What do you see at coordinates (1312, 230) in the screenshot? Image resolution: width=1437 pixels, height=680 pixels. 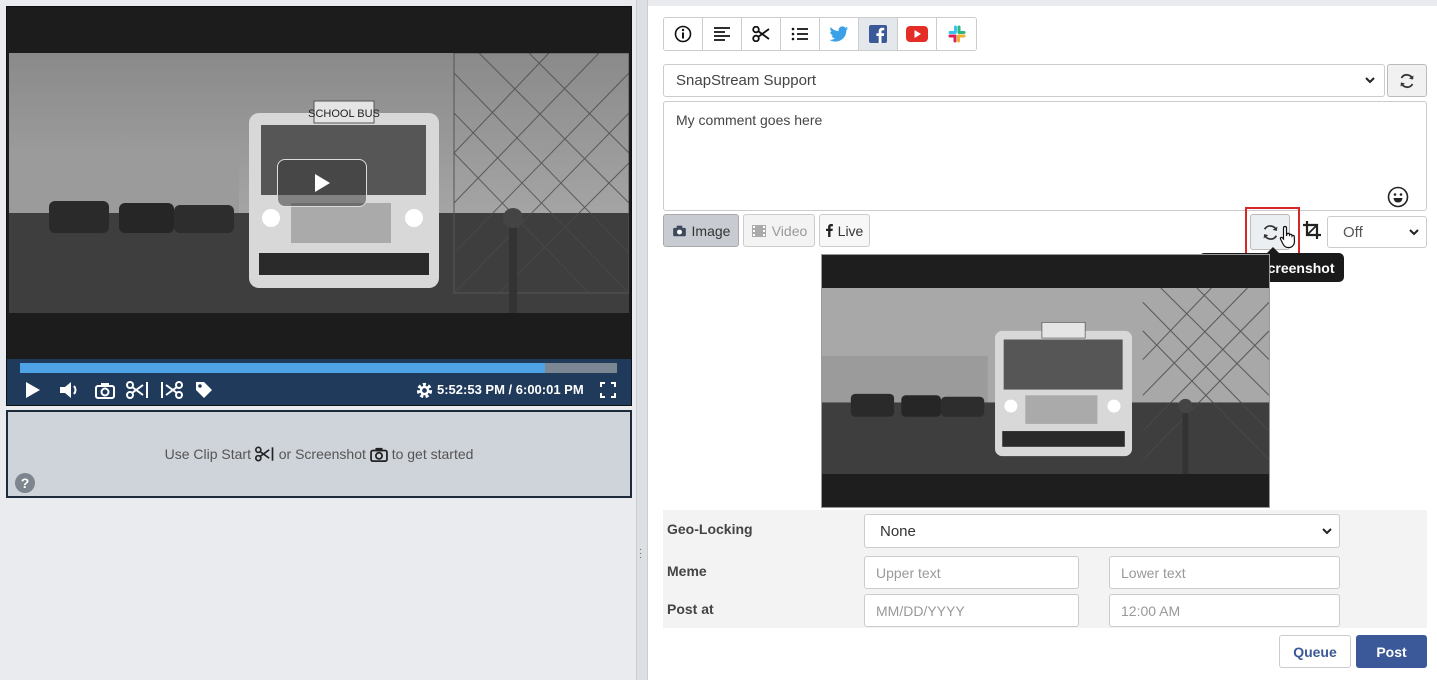 I see `crop-icon` at bounding box center [1312, 230].